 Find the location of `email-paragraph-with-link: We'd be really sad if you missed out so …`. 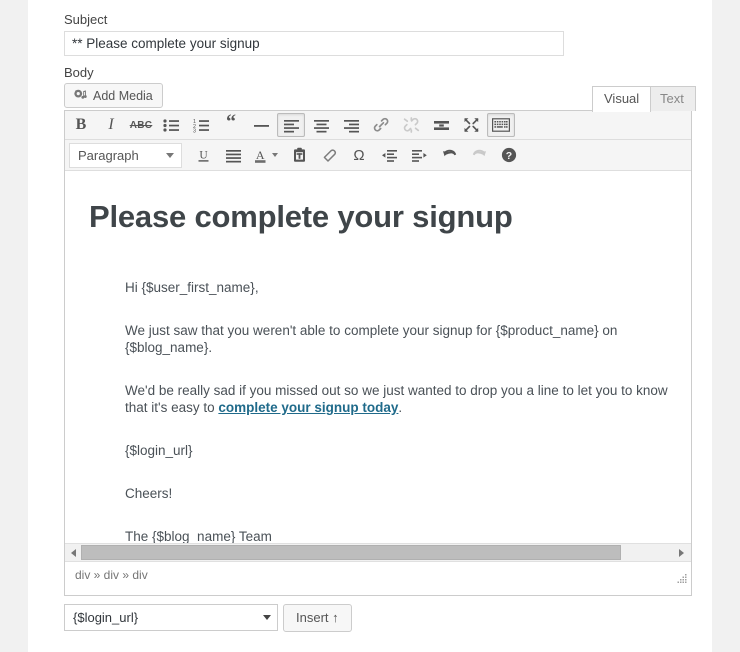

email-paragraph-with-link: We'd be really sad if you missed out so … is located at coordinates (405, 399).